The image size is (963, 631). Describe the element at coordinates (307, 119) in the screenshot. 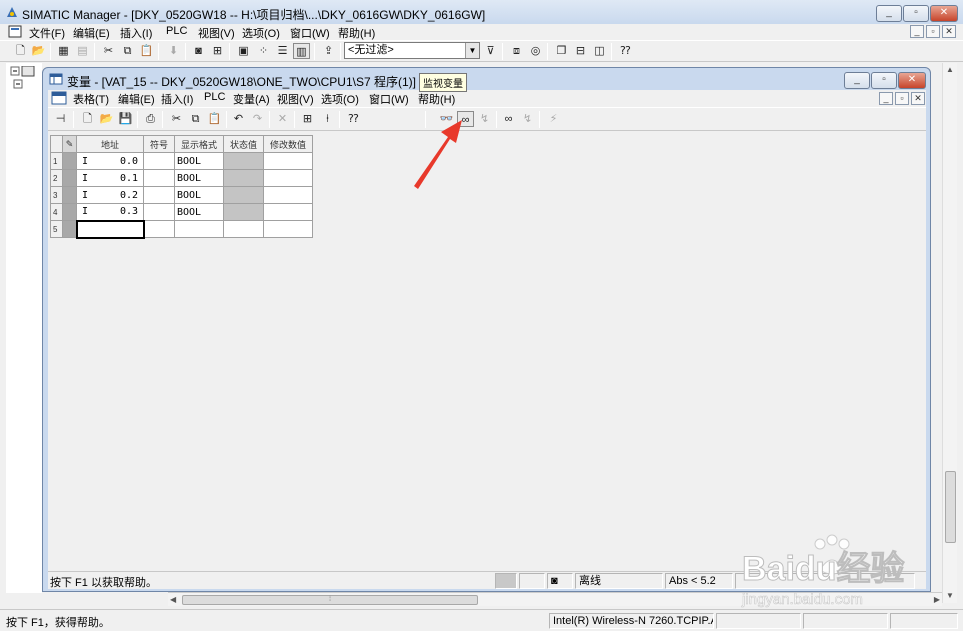

I see `accessible-nodes-icon: ⊞` at that location.